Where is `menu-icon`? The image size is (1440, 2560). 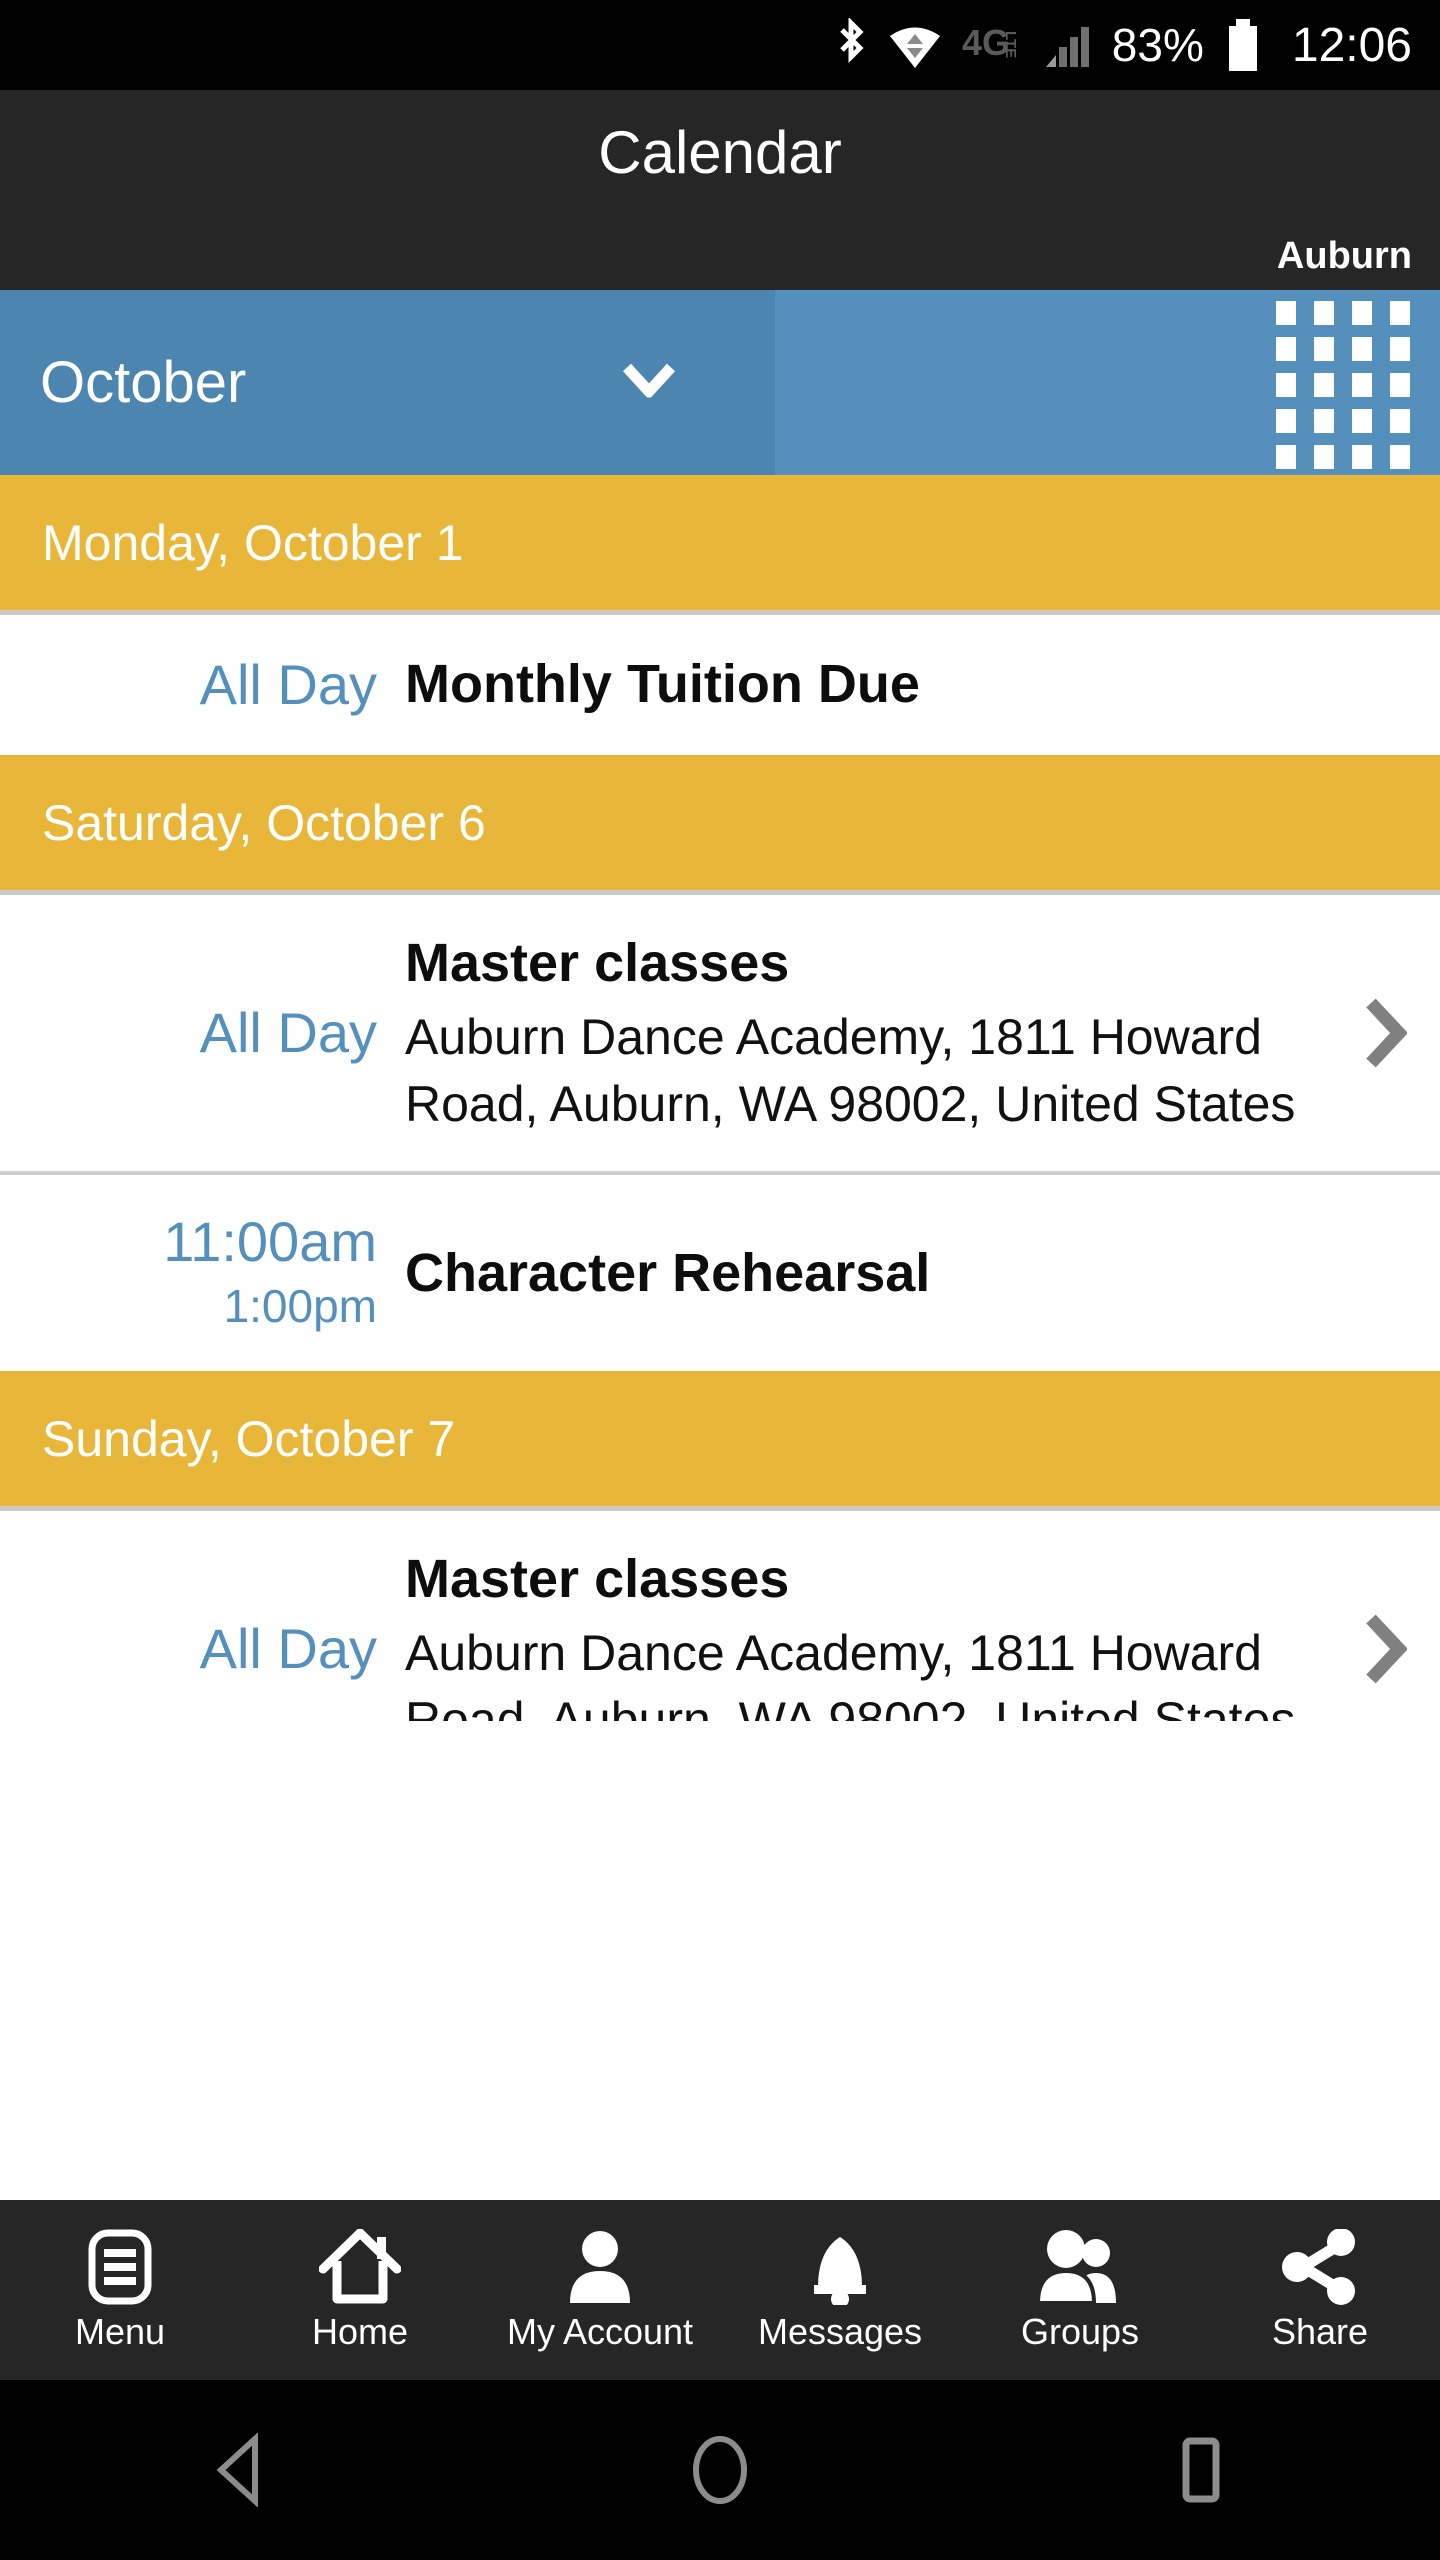 menu-icon is located at coordinates (120, 2266).